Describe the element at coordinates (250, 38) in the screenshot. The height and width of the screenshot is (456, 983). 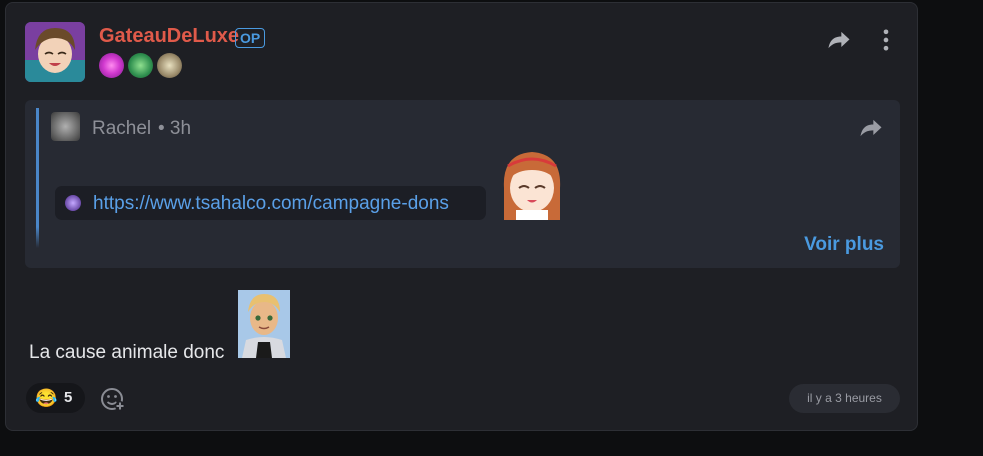
I see `op-badge: OP` at that location.